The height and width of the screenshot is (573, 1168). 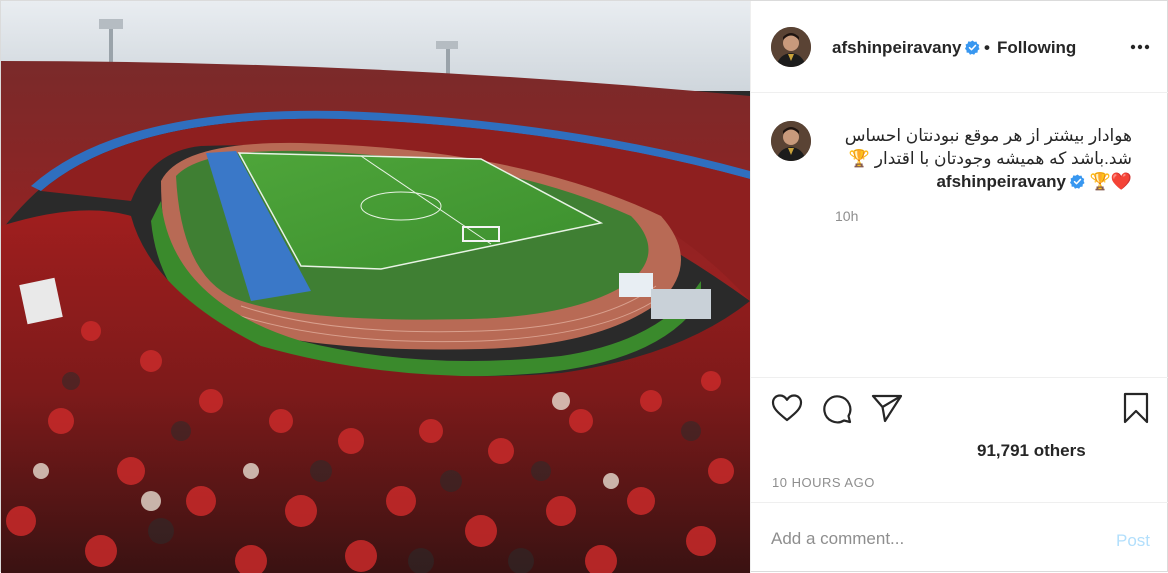 I want to click on comment-bar: Post, so click(x=959, y=537).